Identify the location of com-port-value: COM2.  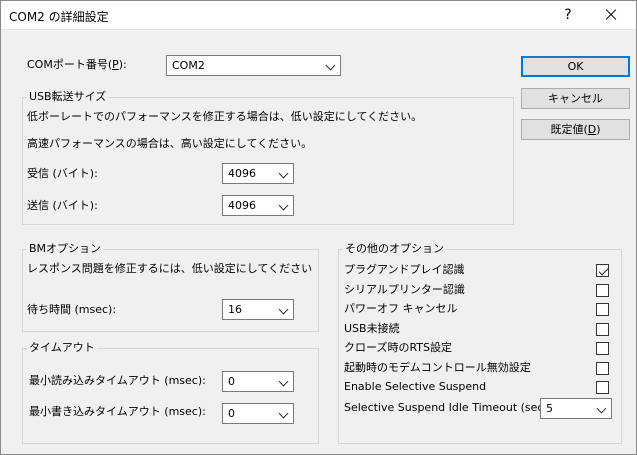
(188, 65).